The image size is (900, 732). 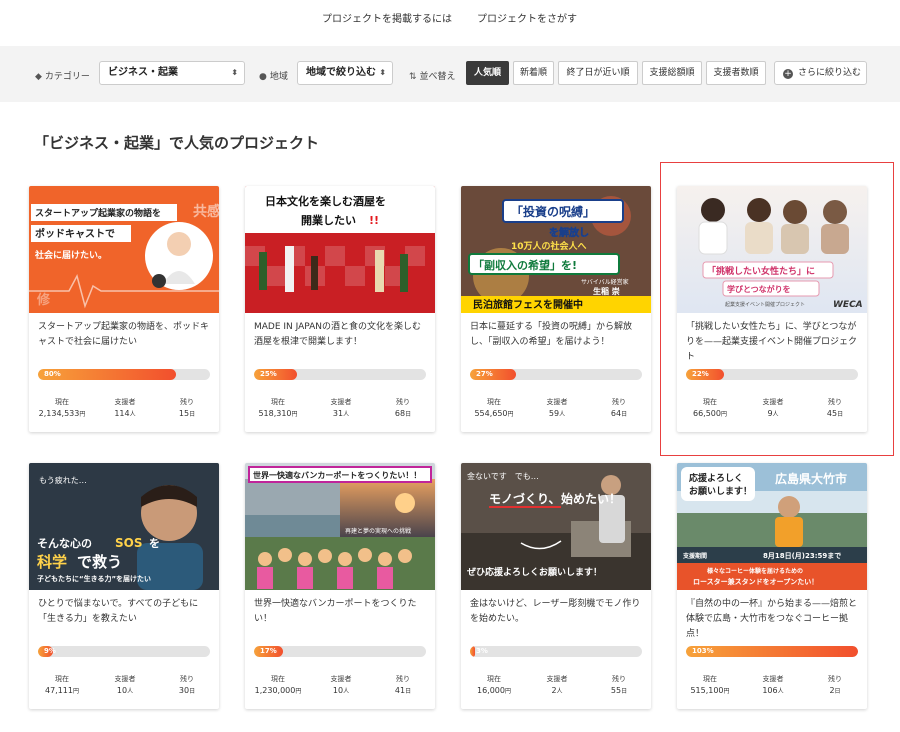 I want to click on svg-text: 共感, so click(x=206, y=211).